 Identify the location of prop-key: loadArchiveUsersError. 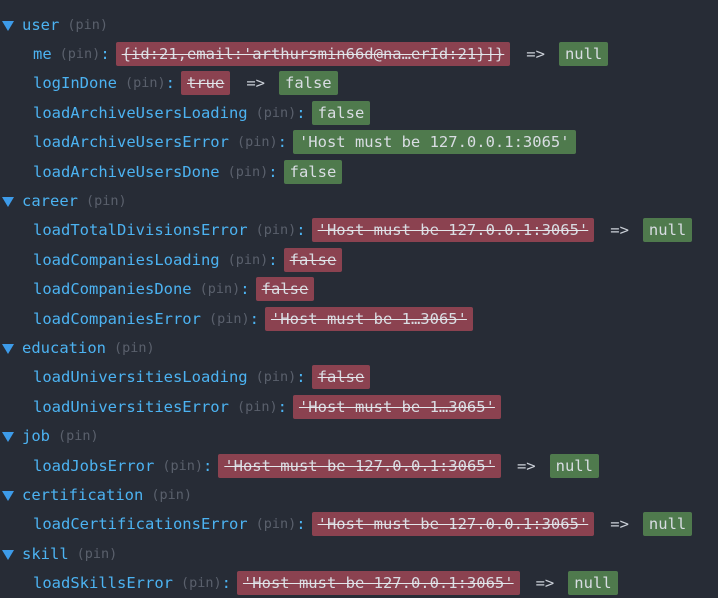
(131, 142).